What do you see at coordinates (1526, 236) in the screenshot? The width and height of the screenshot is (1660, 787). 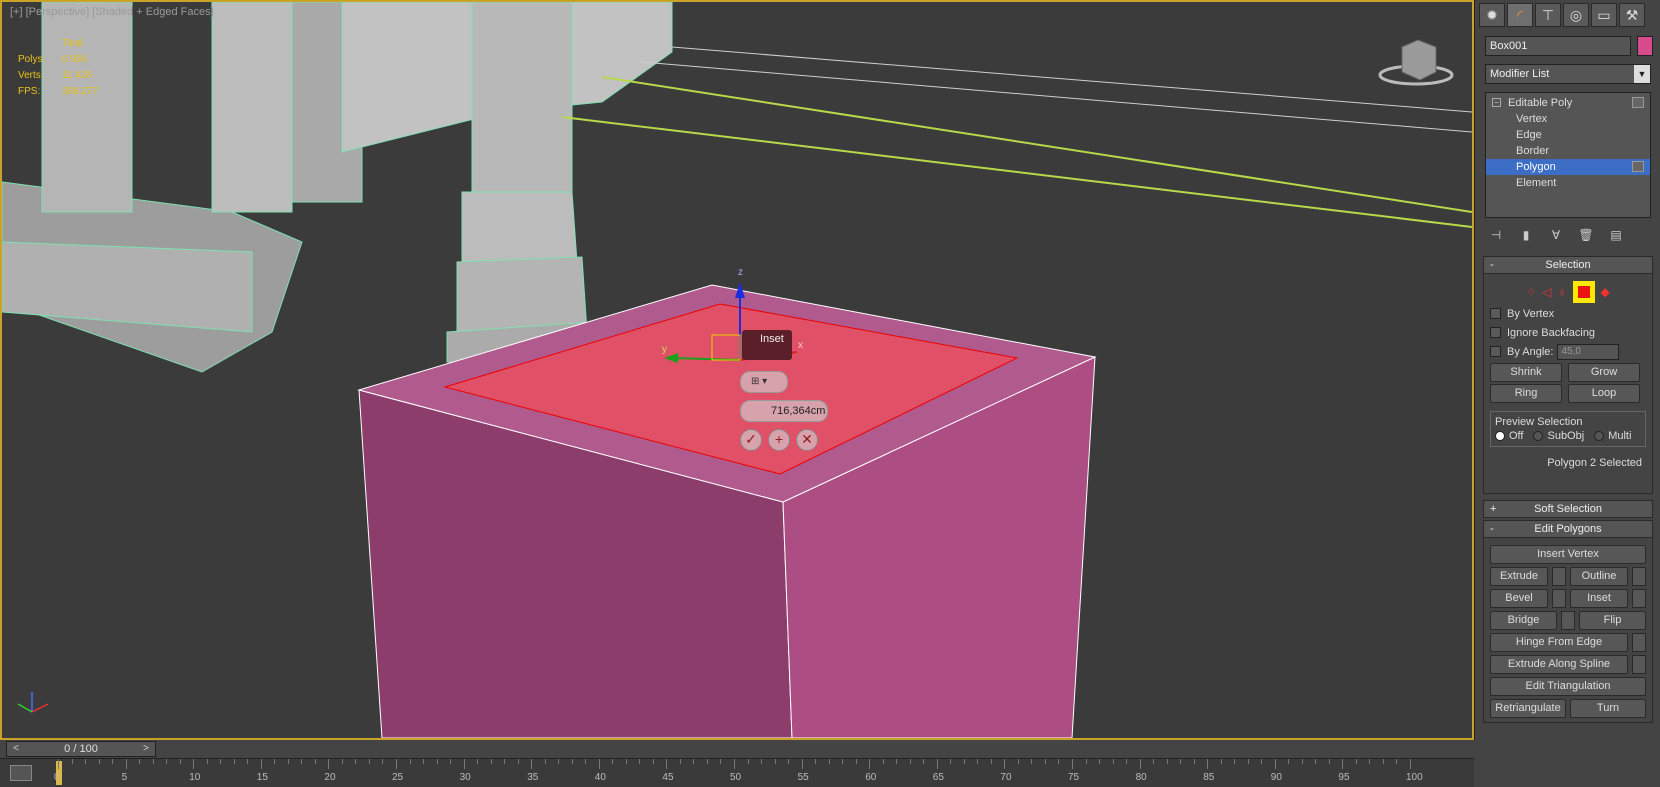 I see `show-end-result-icon: ▮` at bounding box center [1526, 236].